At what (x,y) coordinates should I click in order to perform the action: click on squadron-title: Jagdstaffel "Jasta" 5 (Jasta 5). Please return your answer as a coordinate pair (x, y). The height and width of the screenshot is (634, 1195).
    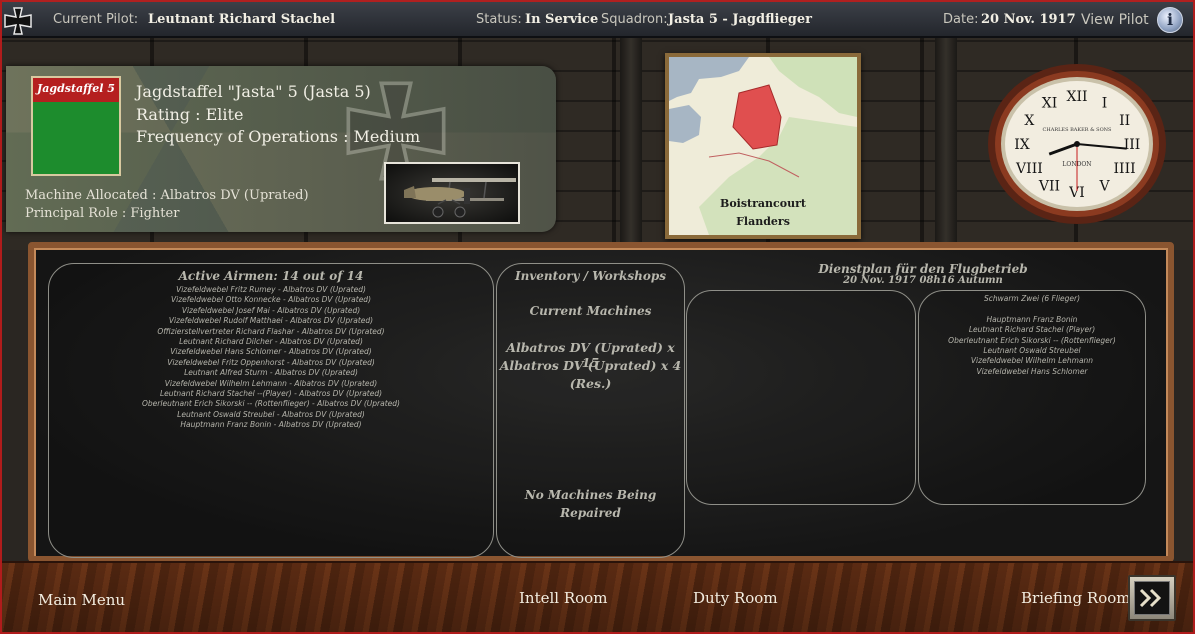
    Looking at the image, I should click on (253, 91).